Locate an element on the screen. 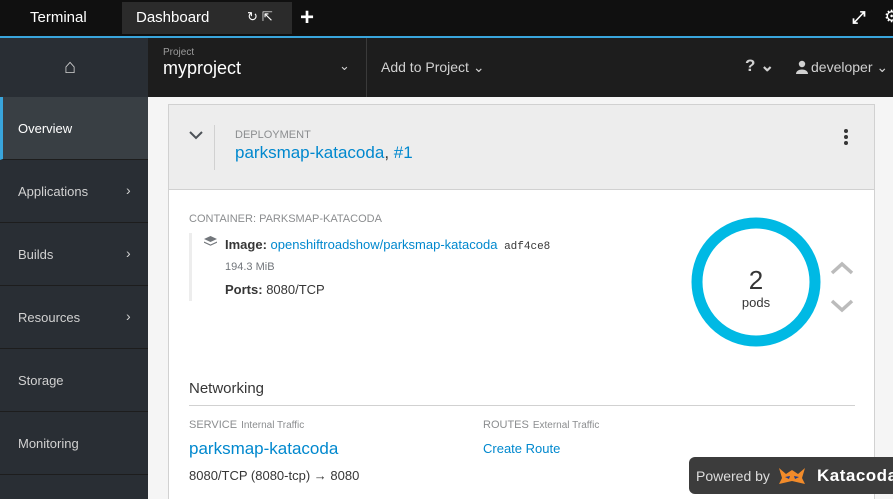  sidebar-item-builds: Builds › is located at coordinates (74, 254).